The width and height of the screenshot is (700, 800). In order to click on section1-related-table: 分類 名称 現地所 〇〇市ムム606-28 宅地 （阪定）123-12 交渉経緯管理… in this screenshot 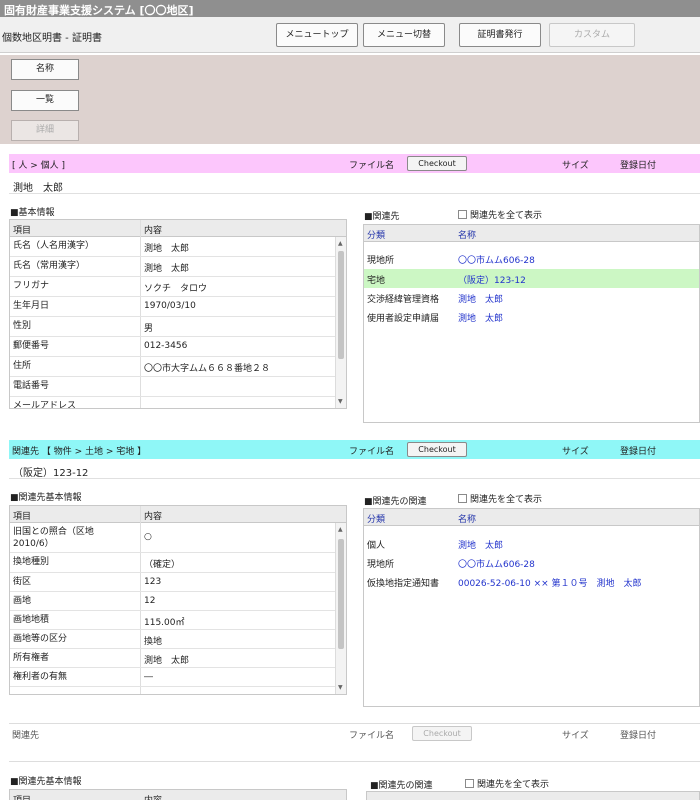, I will do `click(531, 323)`.